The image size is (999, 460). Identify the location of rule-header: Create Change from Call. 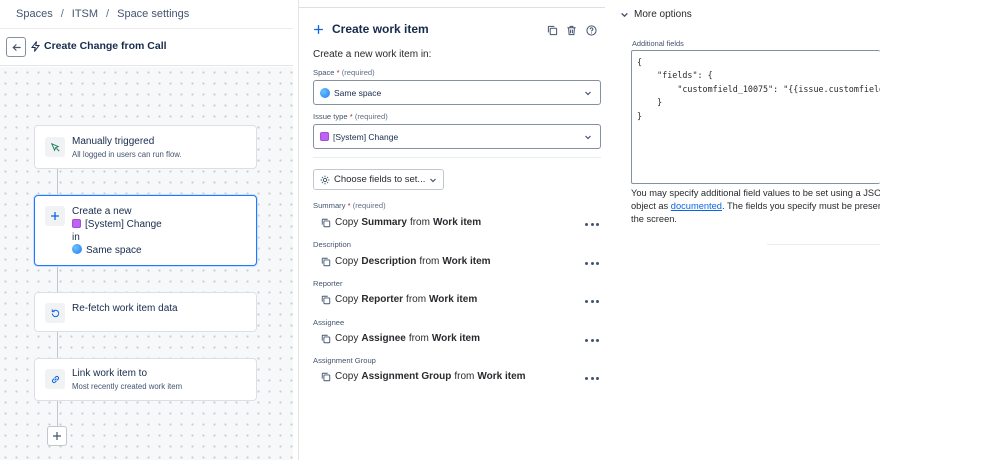
(146, 47).